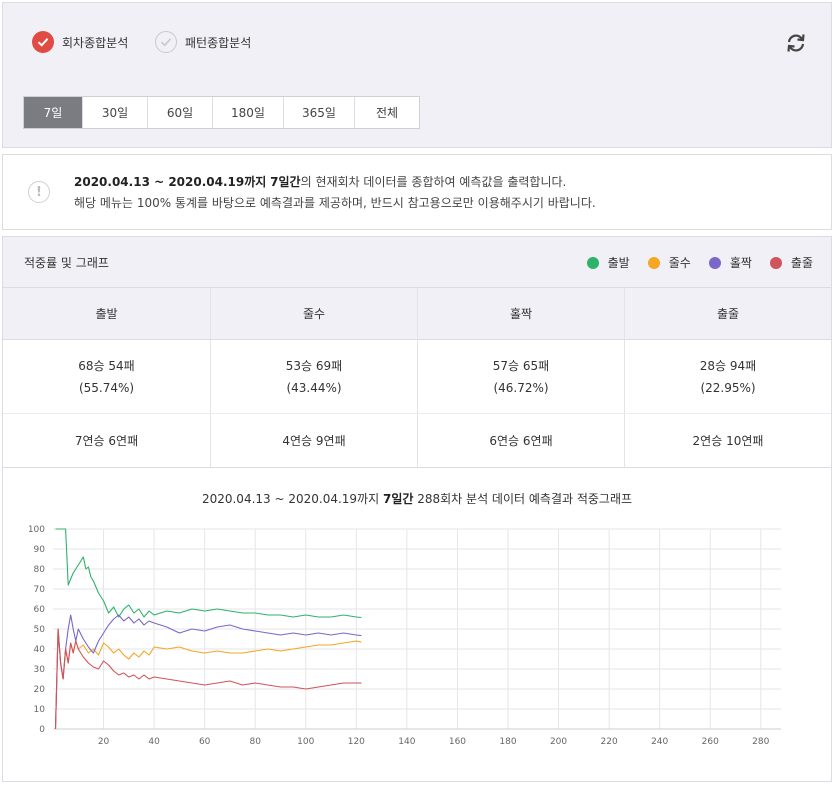 This screenshot has height=785, width=834. What do you see at coordinates (521, 387) in the screenshot?
I see `rate-value: (46.72%)` at bounding box center [521, 387].